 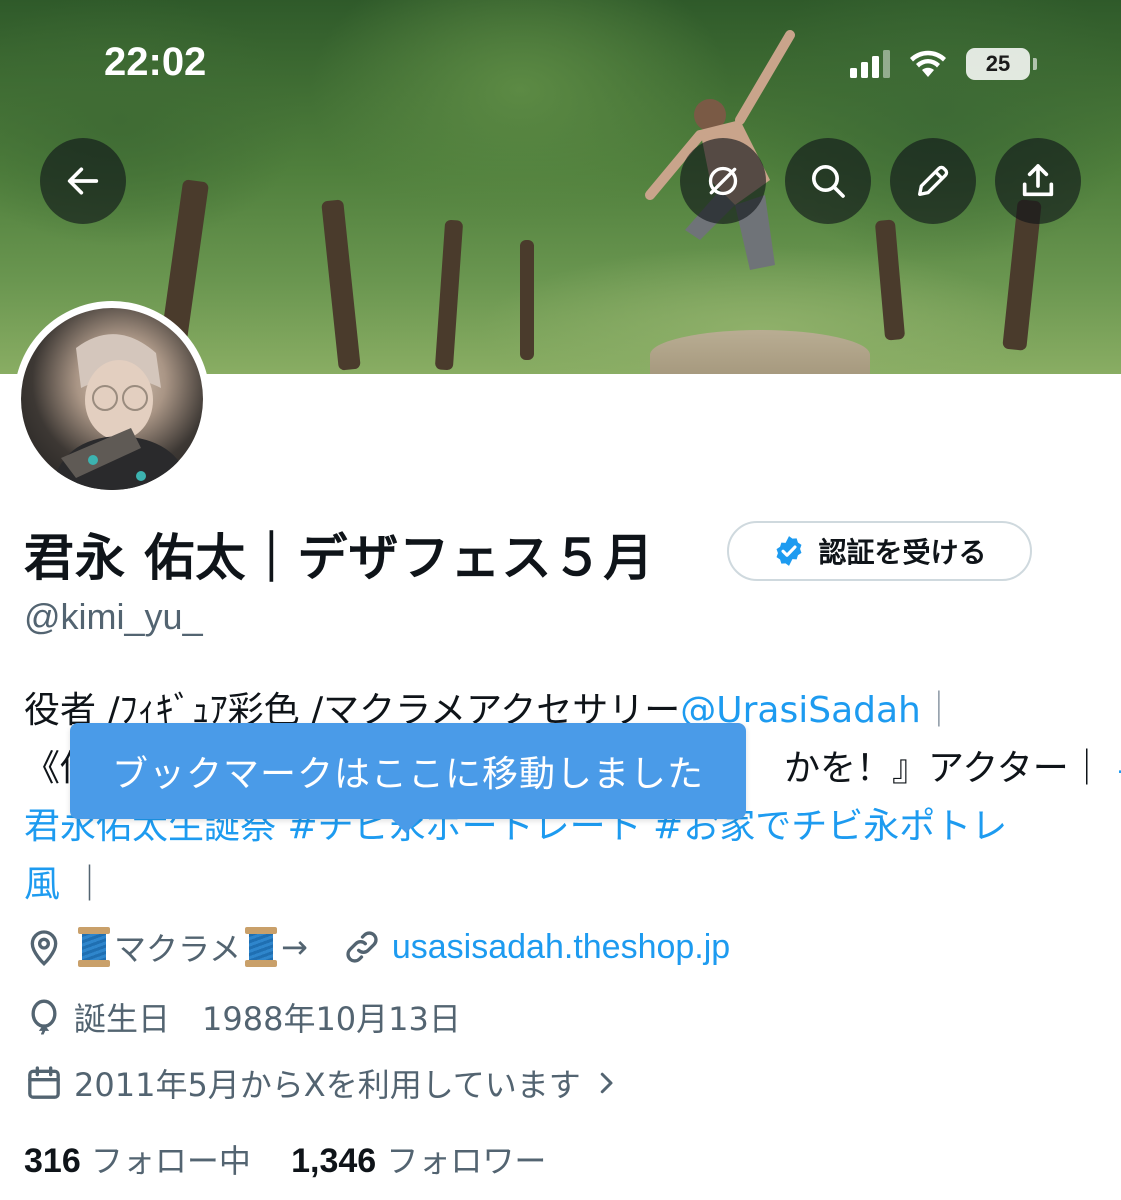 What do you see at coordinates (466, 1161) in the screenshot?
I see `followers-label: フォロワー` at bounding box center [466, 1161].